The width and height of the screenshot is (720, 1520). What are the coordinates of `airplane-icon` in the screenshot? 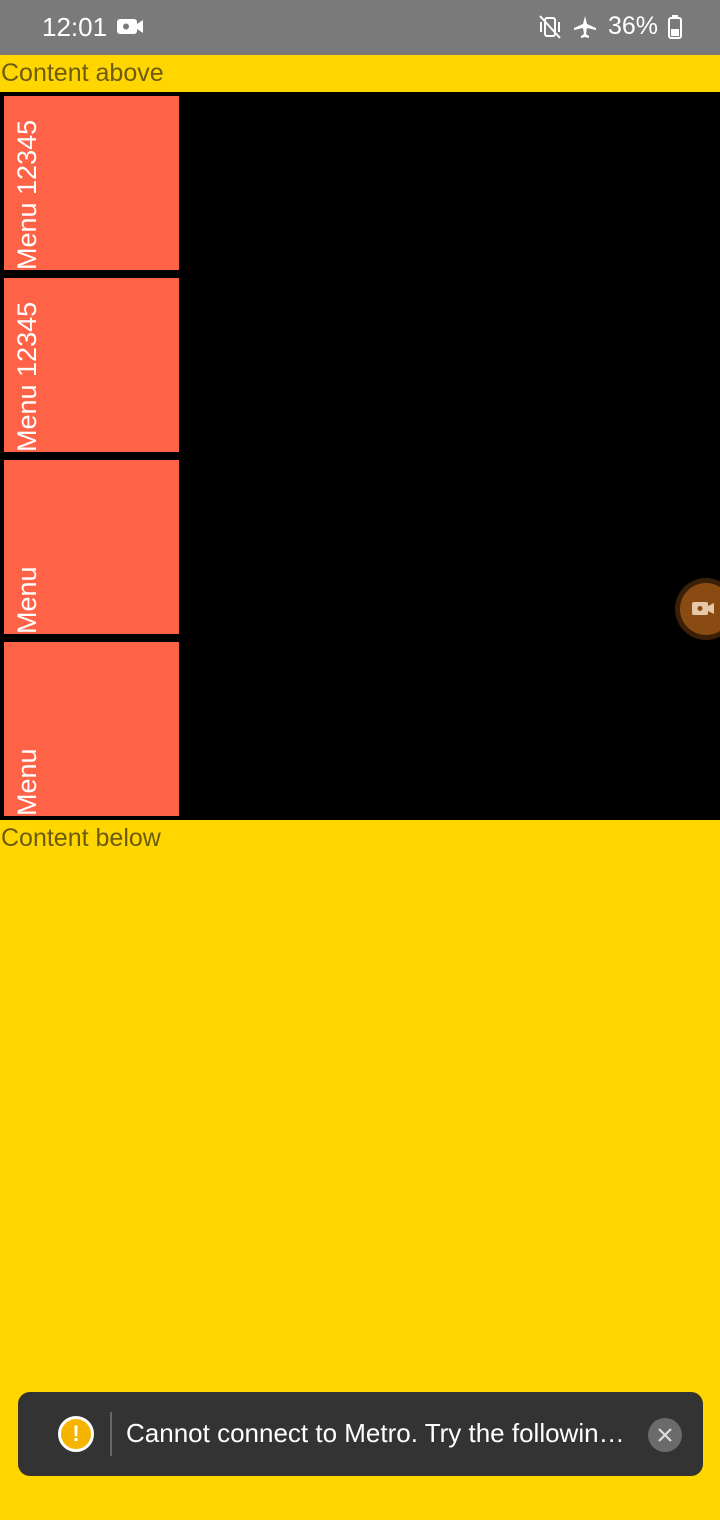 It's located at (584, 26).